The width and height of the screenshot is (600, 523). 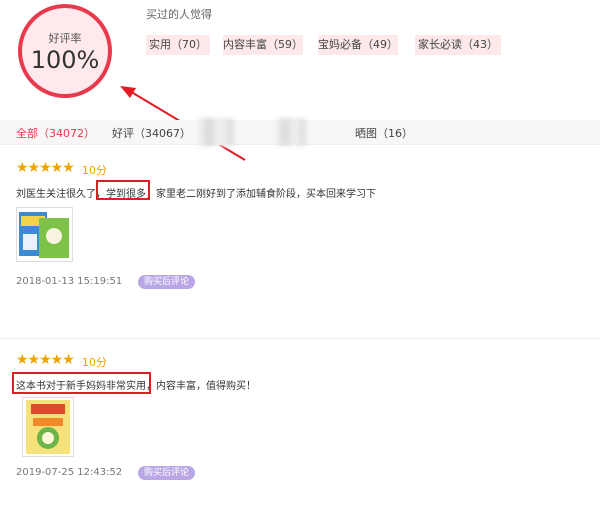 I want to click on review-text-after: 内容丰富，值得购买！, so click(x=206, y=386).